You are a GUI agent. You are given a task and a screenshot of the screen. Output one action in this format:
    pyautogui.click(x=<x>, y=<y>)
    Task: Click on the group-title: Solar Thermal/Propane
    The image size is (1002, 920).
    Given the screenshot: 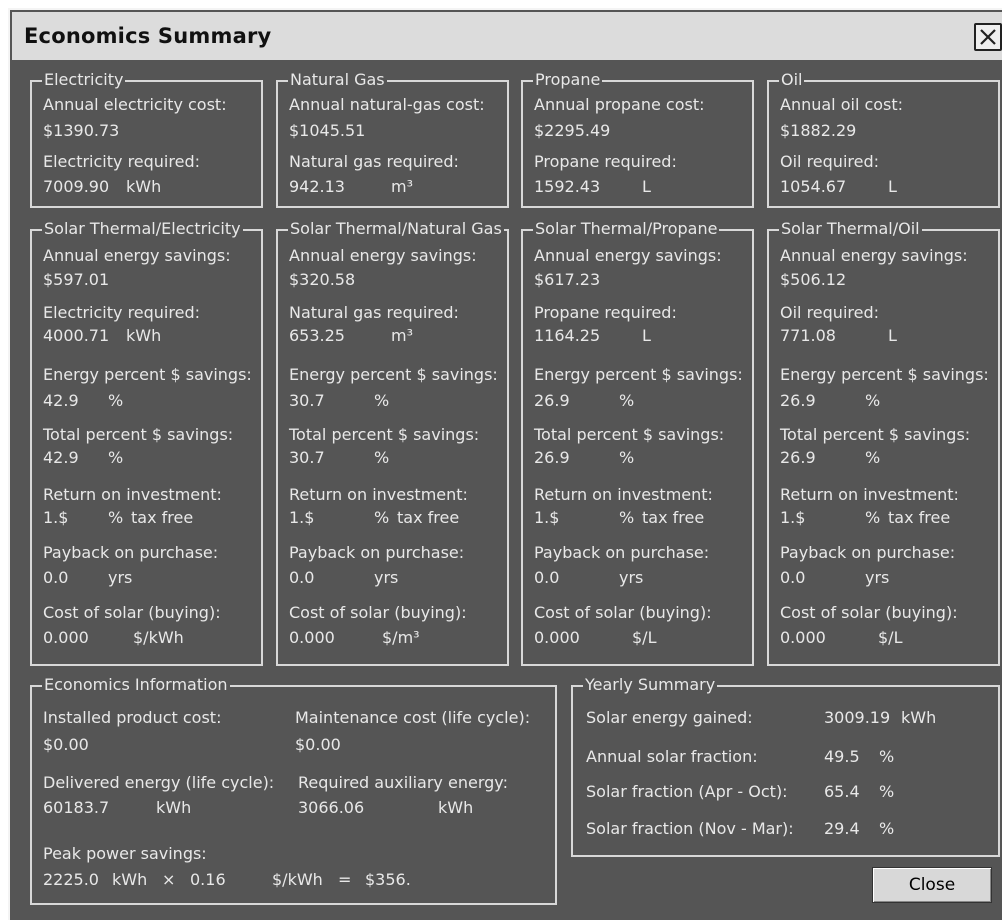 What is the action you would take?
    pyautogui.click(x=626, y=229)
    